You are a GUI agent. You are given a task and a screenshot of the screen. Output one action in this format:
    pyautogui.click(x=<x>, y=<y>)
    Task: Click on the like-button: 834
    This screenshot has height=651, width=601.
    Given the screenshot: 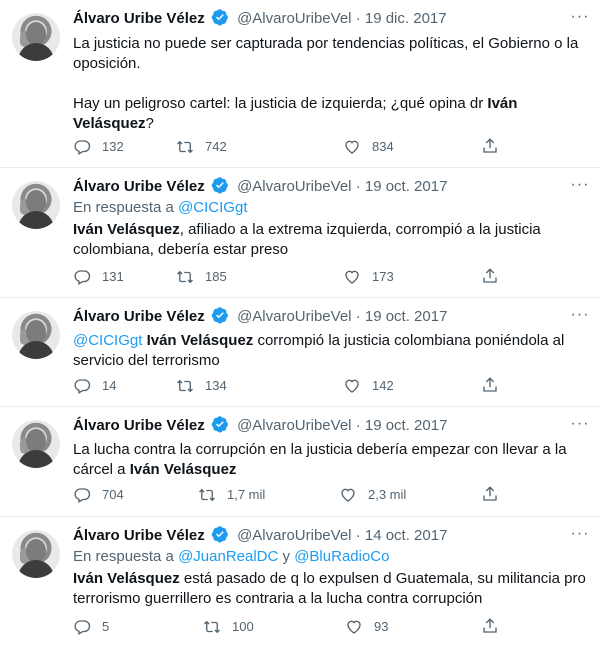 What is the action you would take?
    pyautogui.click(x=368, y=147)
    